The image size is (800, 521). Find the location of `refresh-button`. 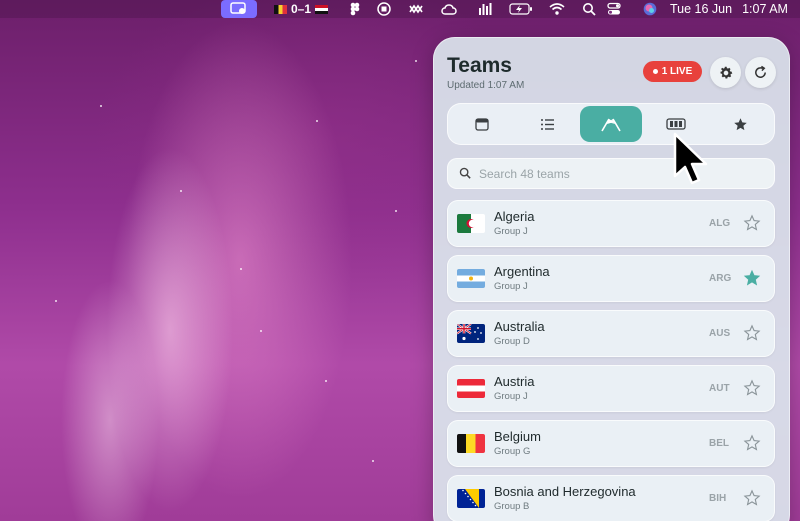

refresh-button is located at coordinates (760, 72).